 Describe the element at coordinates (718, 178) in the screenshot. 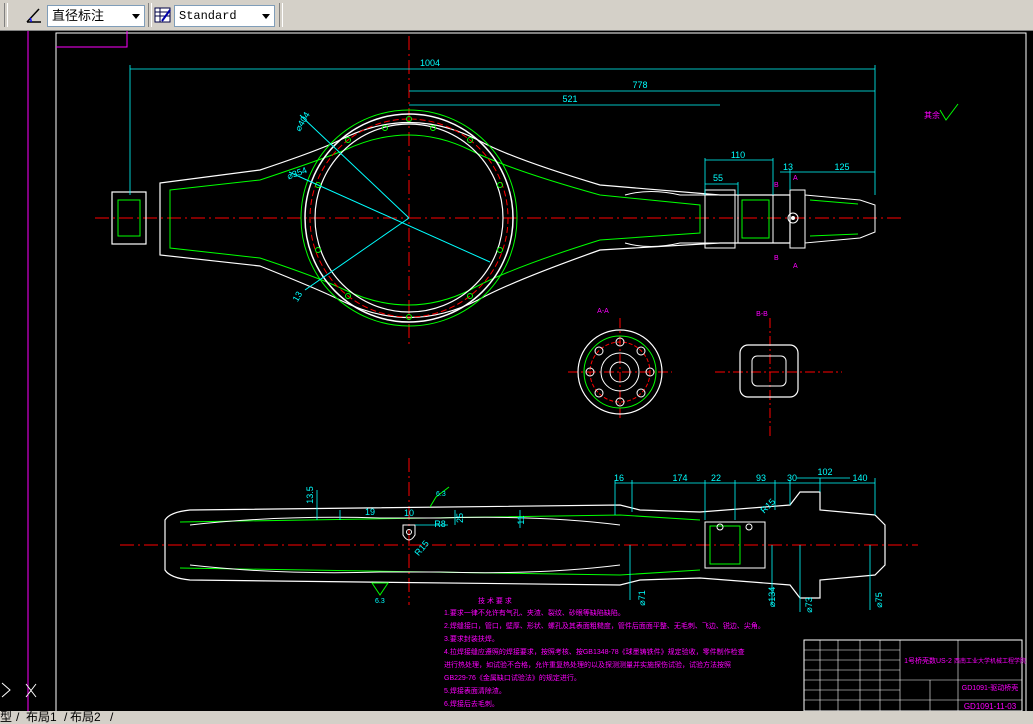

I see `dim-text: 55` at that location.